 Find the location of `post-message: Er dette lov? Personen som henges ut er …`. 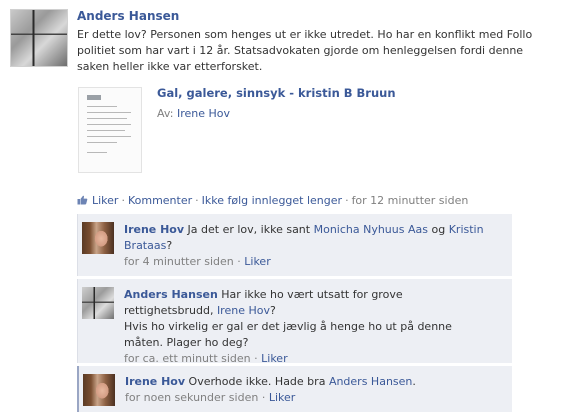

post-message: Er dette lov? Personen som henges ut er … is located at coordinates (314, 51).